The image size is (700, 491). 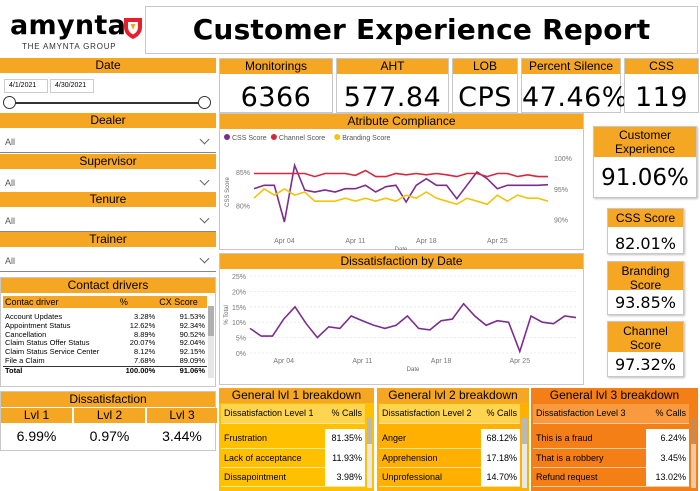 I want to click on table-row: This is a fraud 6.24%, so click(x=611, y=439).